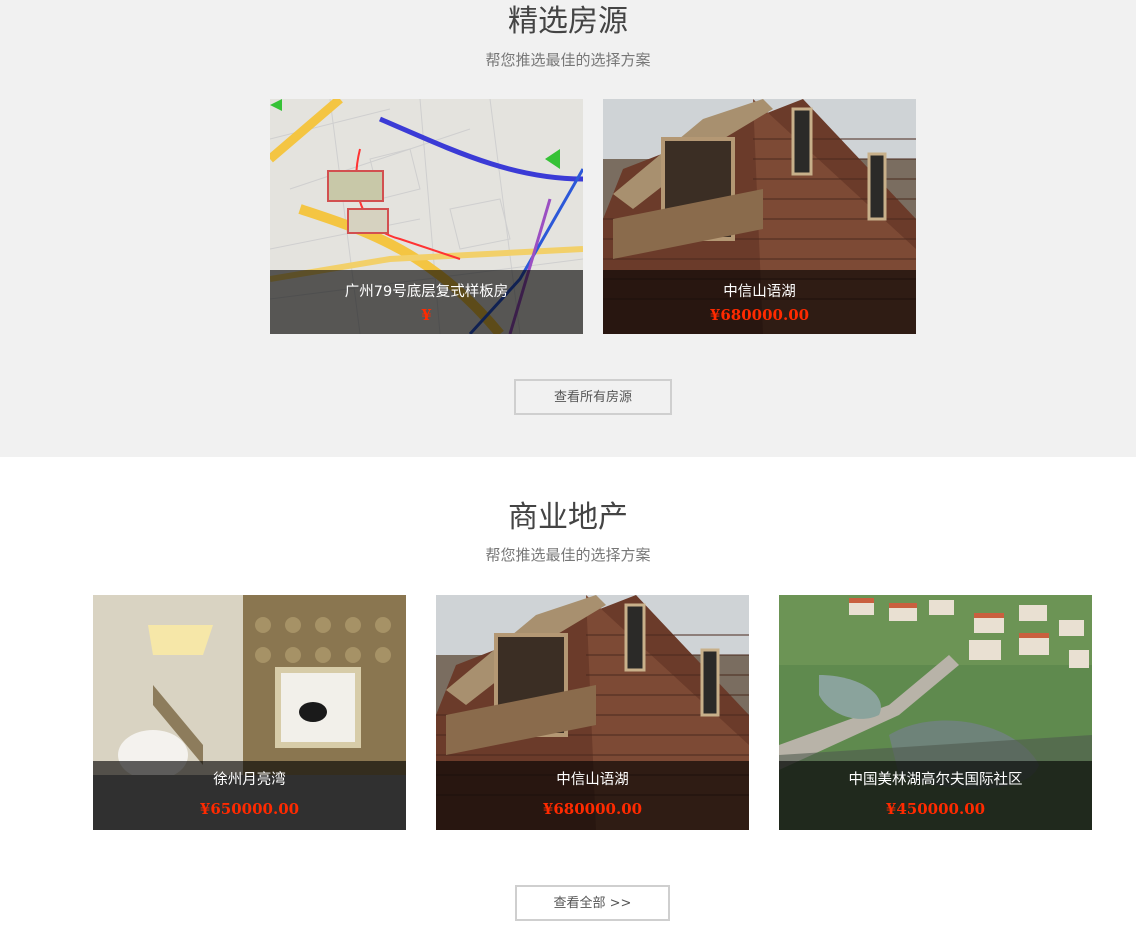 This screenshot has height=929, width=1136. Describe the element at coordinates (568, 21) in the screenshot. I see `section-title: 精选房源` at that location.